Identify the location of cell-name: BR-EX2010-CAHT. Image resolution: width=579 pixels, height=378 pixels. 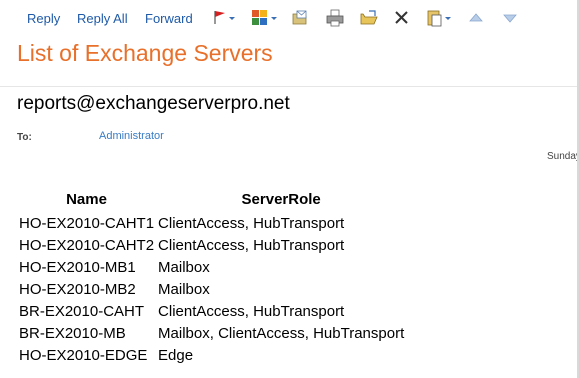
(82, 311).